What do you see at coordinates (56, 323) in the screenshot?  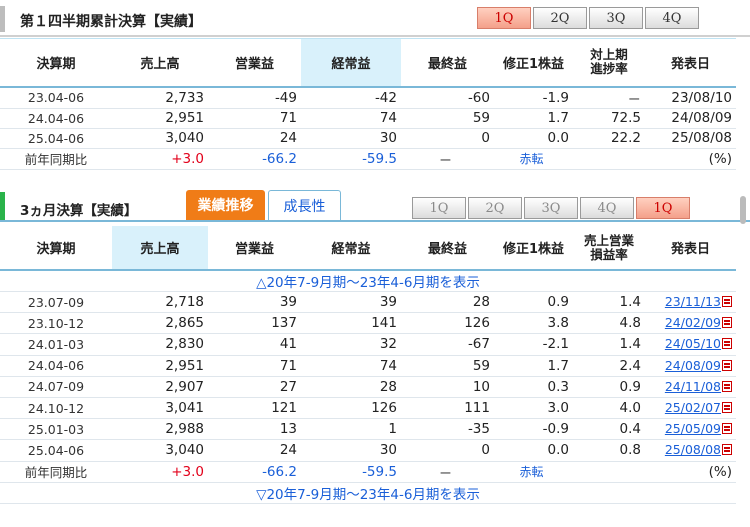 I see `cell-period: 23.10-12` at bounding box center [56, 323].